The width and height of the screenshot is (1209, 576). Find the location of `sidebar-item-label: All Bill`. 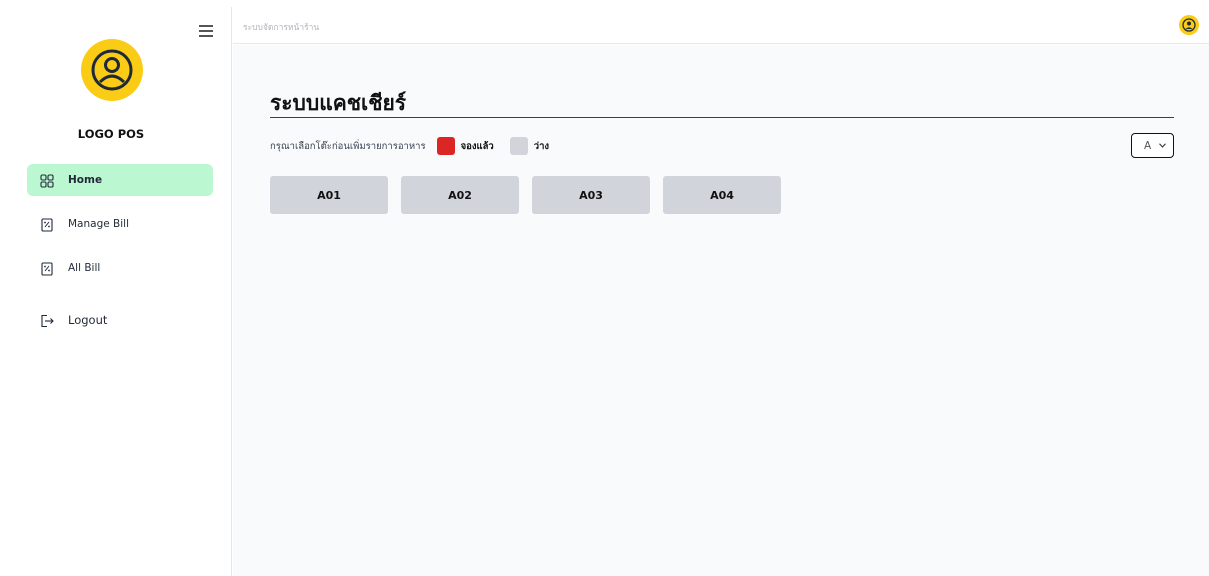

sidebar-item-label: All Bill is located at coordinates (84, 268).